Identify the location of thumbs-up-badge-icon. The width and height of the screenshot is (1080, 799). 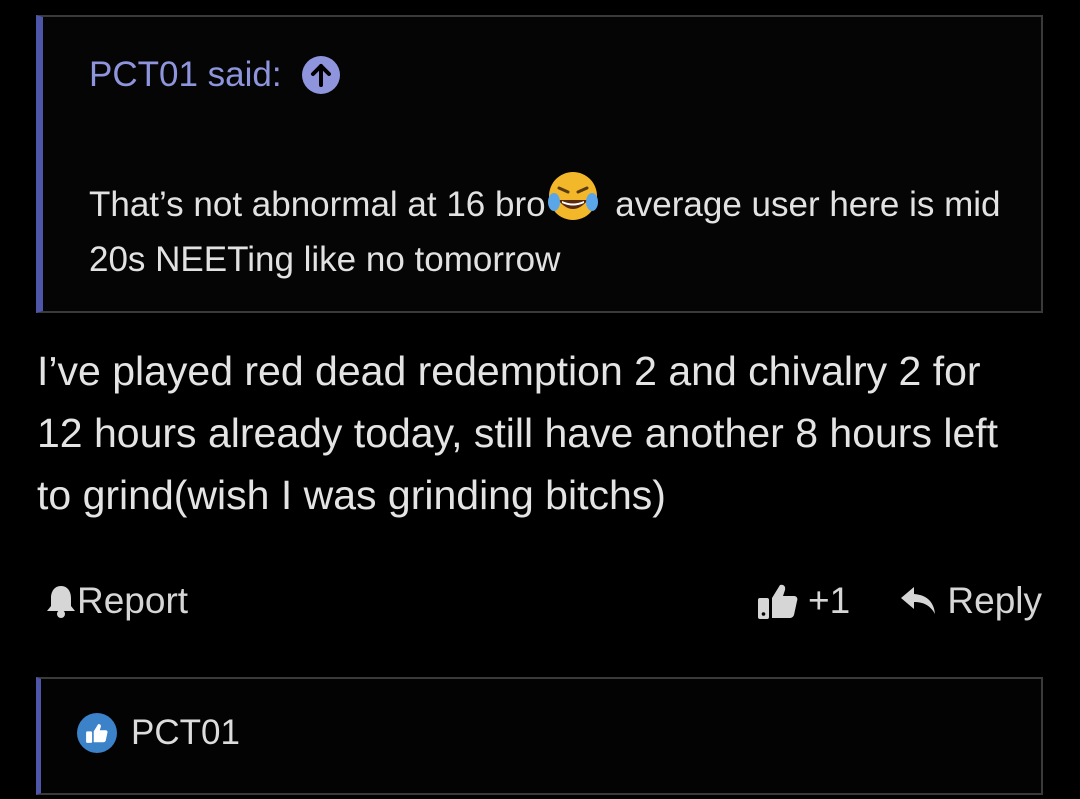
(97, 733).